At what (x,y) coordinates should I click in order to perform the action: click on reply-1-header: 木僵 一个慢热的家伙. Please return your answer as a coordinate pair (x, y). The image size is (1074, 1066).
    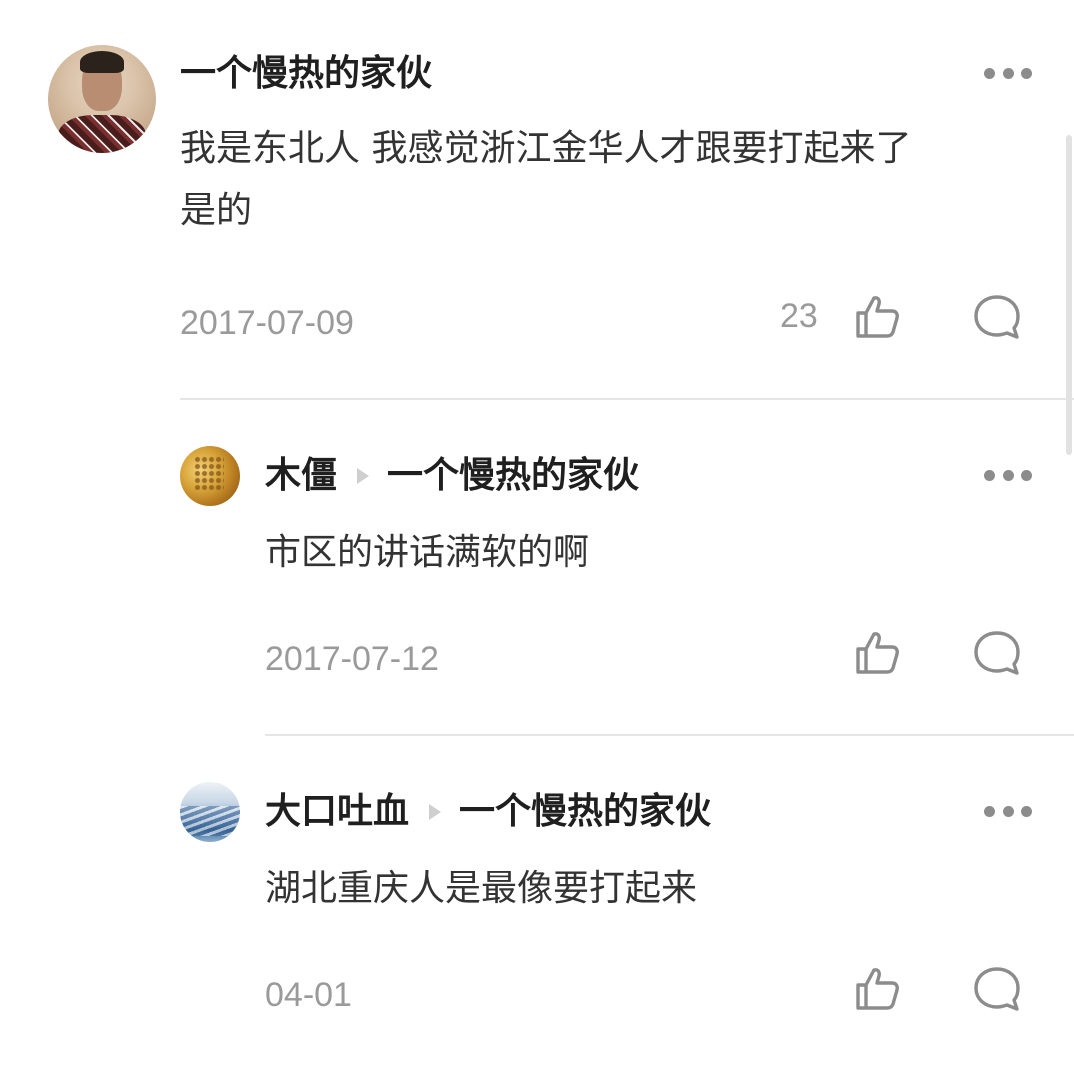
    Looking at the image, I should click on (452, 476).